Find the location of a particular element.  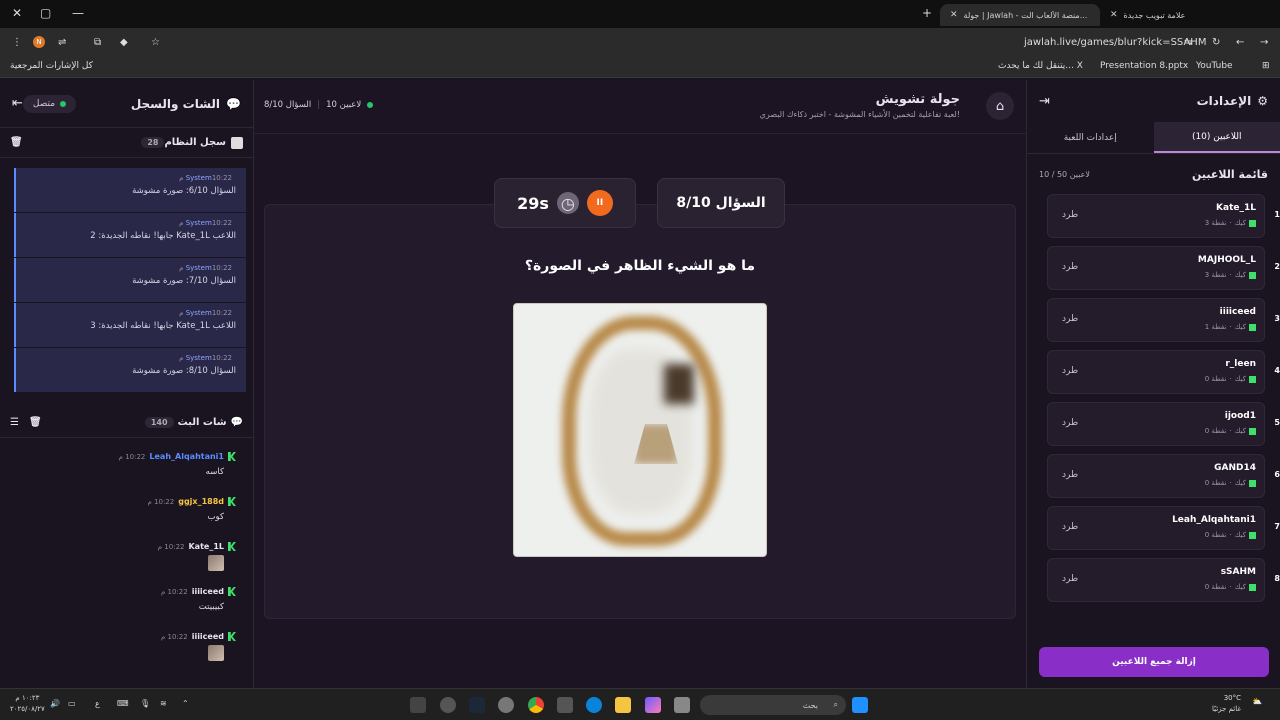

bookmark-x: يتنقل لك ما يحدث... X is located at coordinates (1040, 66).